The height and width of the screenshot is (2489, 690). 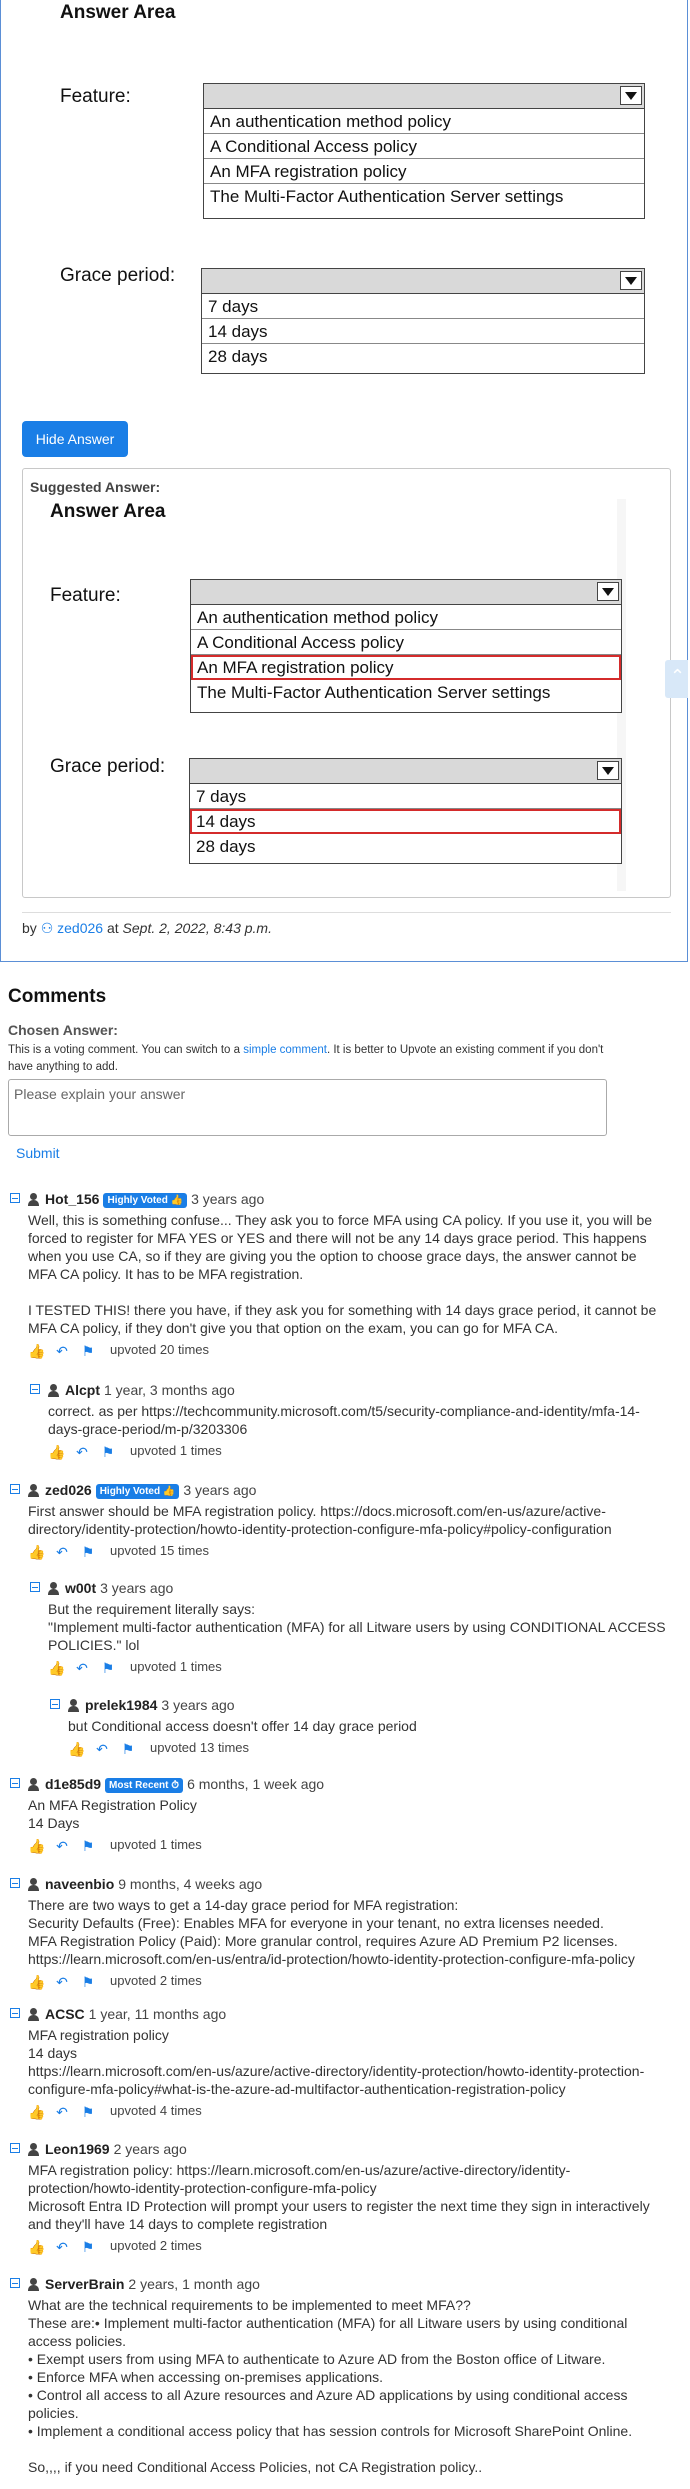 I want to click on byline-username: zed026, so click(x=80, y=928).